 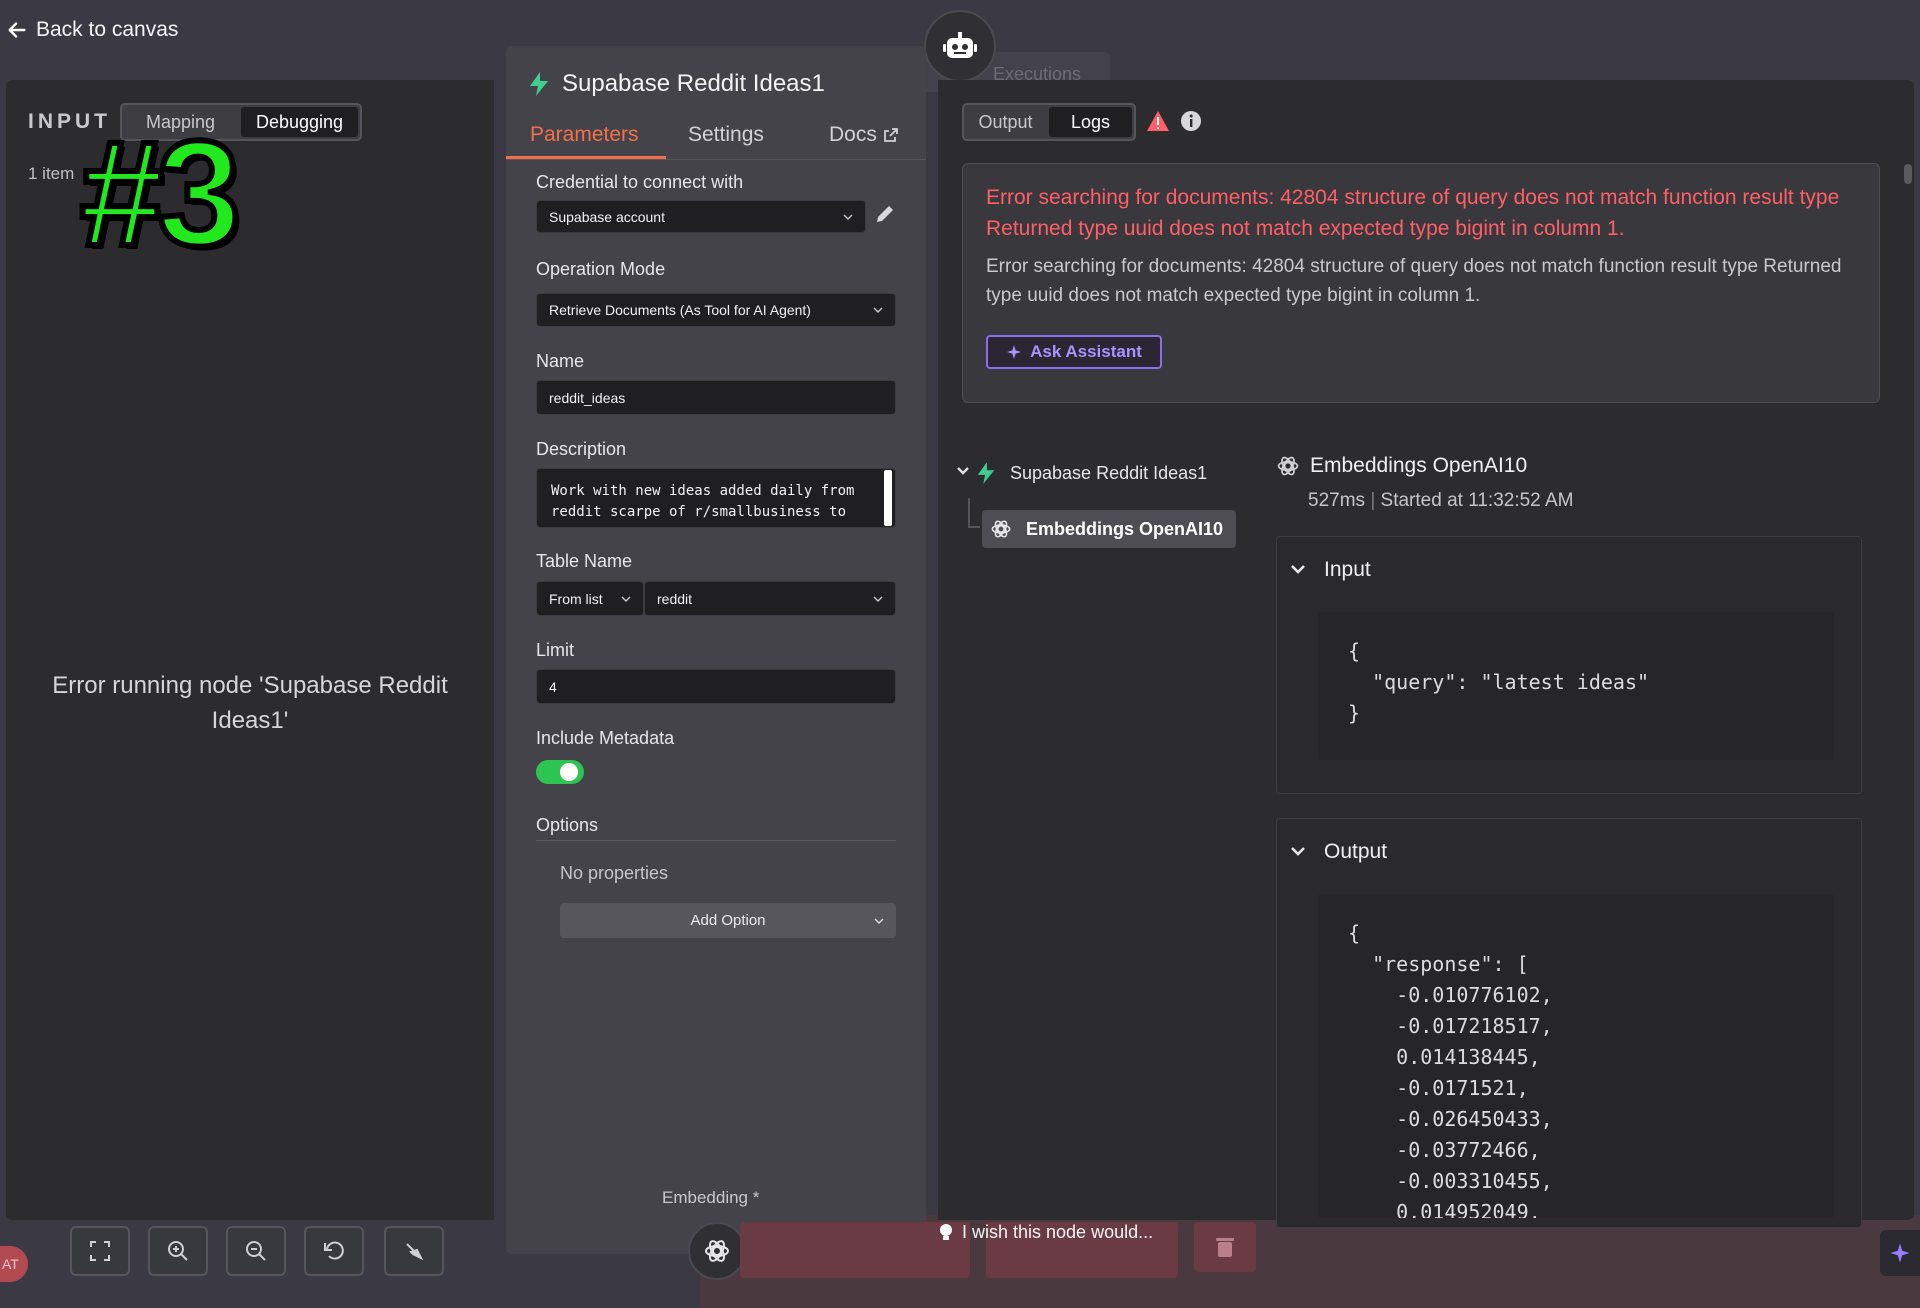 I want to click on input-item-count: 1 item, so click(x=51, y=173).